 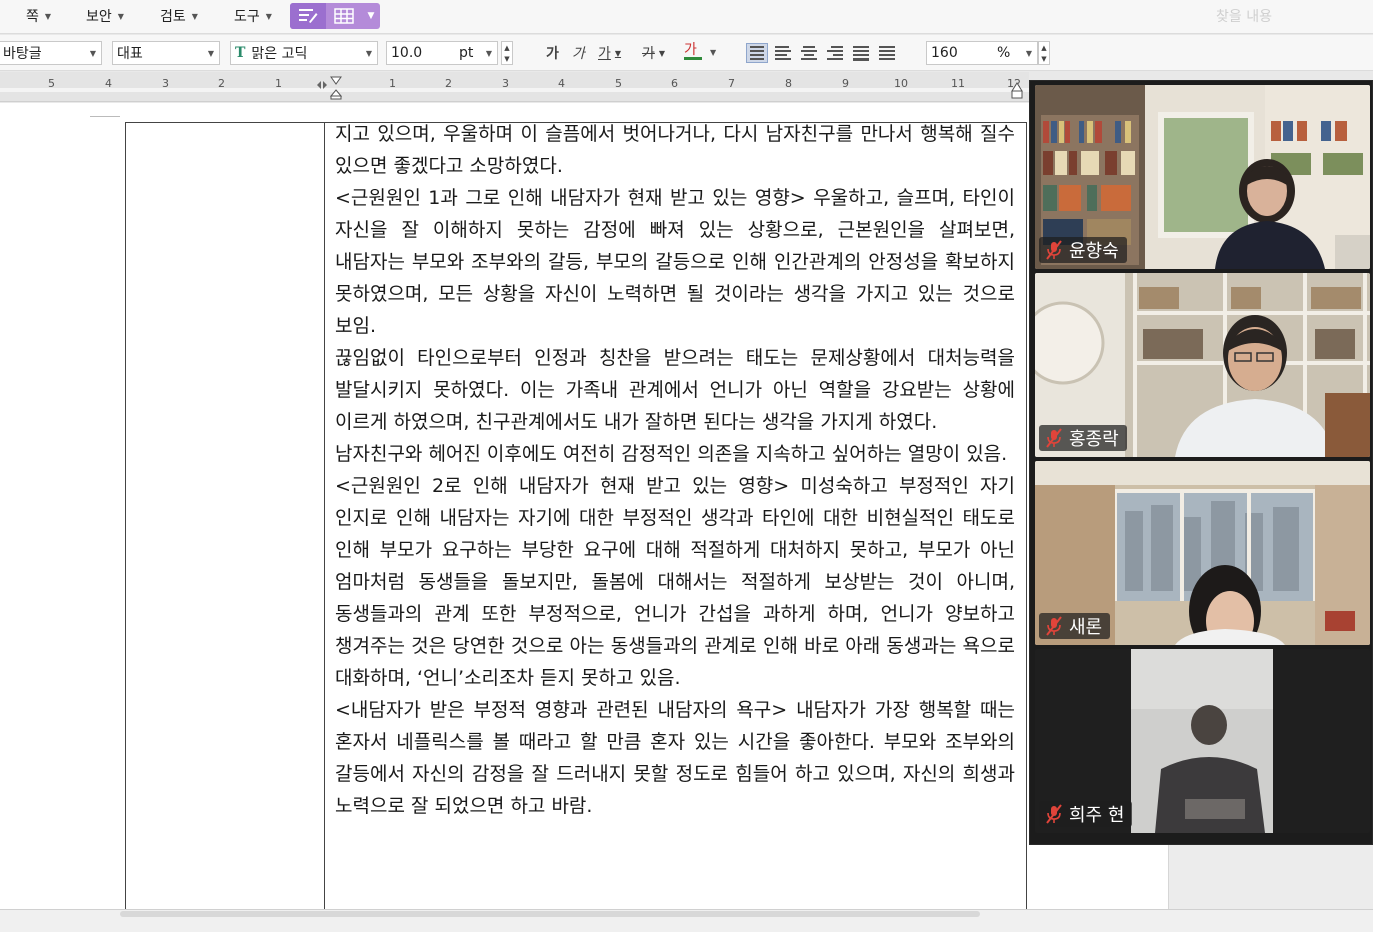 I want to click on participant-name: 홍종락, so click(x=1094, y=439).